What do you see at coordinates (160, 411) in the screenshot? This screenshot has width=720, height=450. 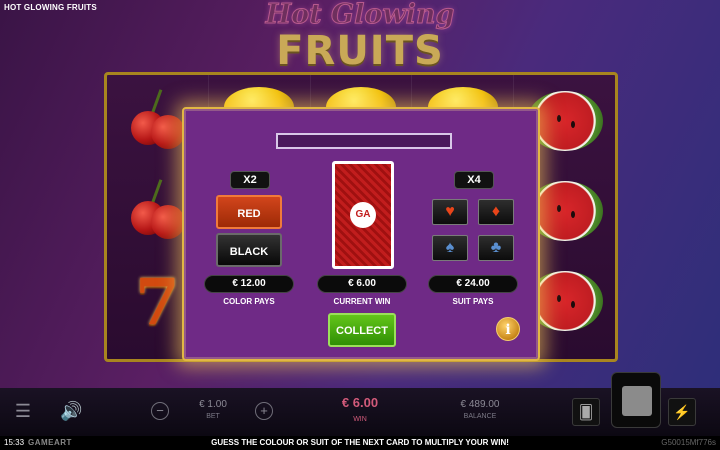 I see `decrease-bet-button: −` at bounding box center [160, 411].